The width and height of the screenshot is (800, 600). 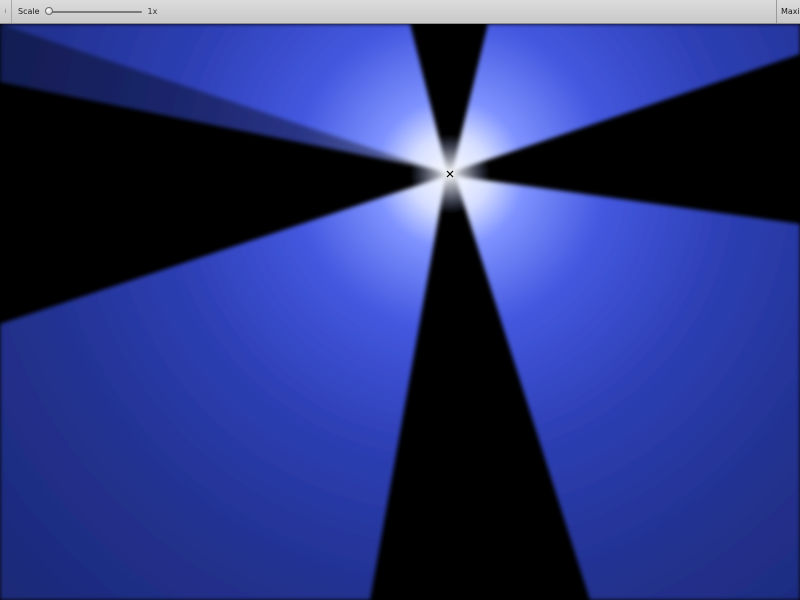 What do you see at coordinates (29, 11) in the screenshot?
I see `scale-label: Scale` at bounding box center [29, 11].